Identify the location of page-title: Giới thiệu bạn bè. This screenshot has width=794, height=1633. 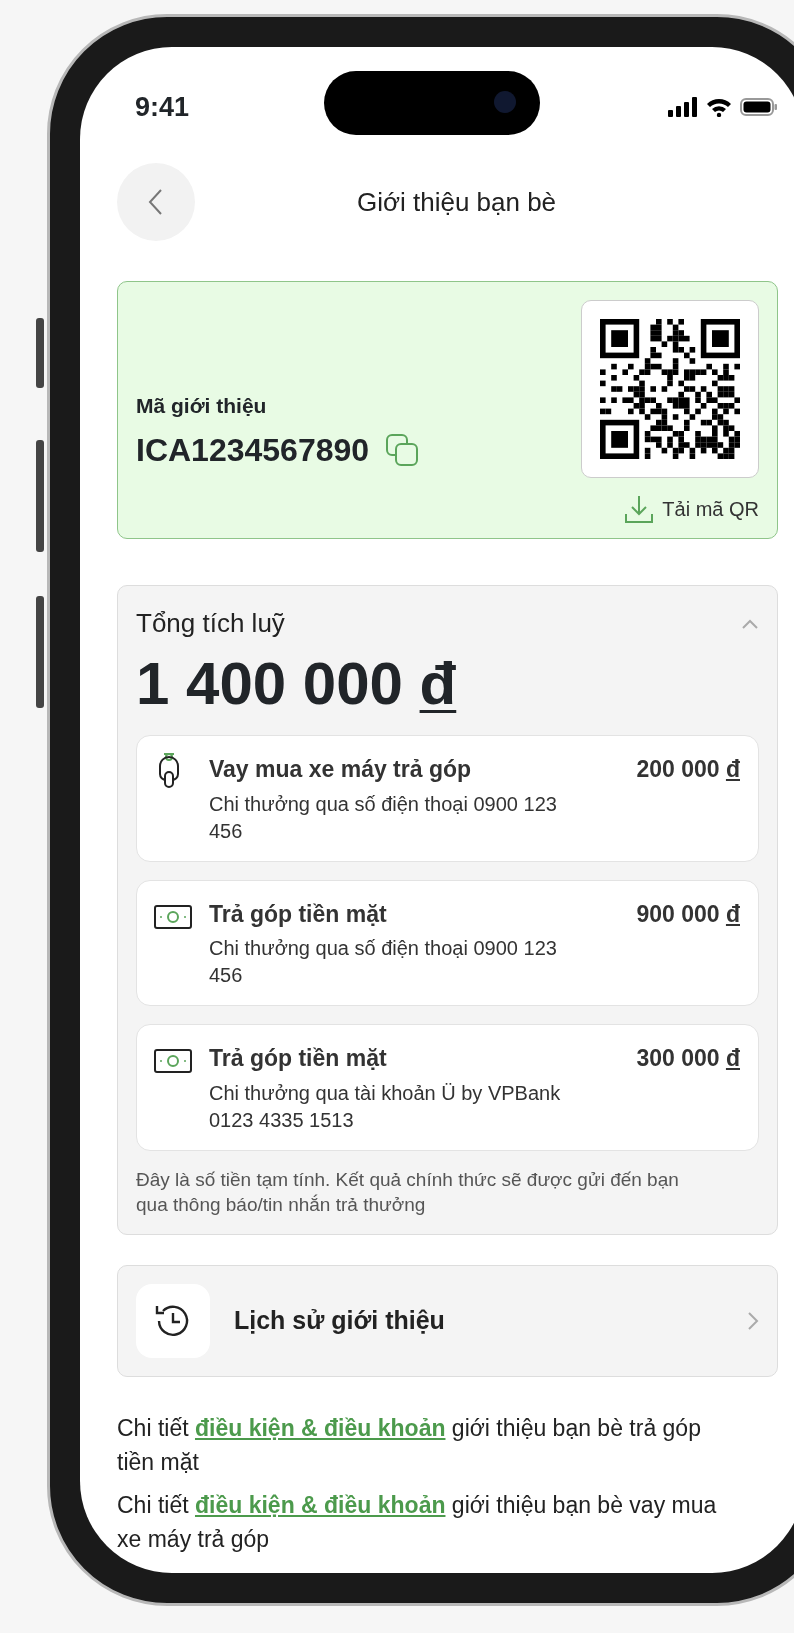
(456, 201).